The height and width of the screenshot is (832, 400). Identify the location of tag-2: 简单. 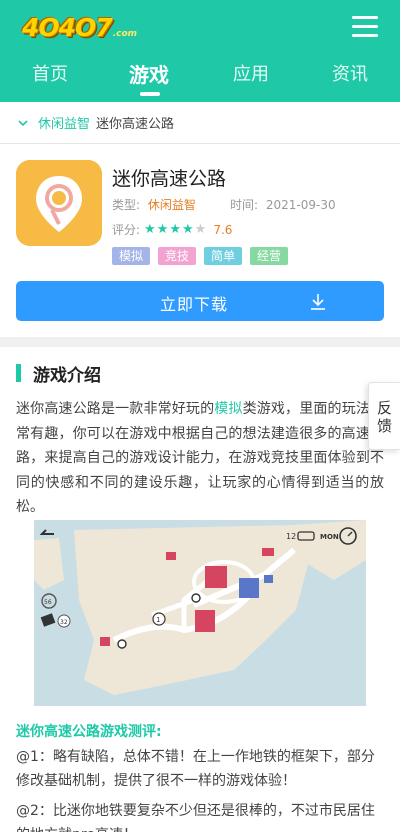
(223, 256).